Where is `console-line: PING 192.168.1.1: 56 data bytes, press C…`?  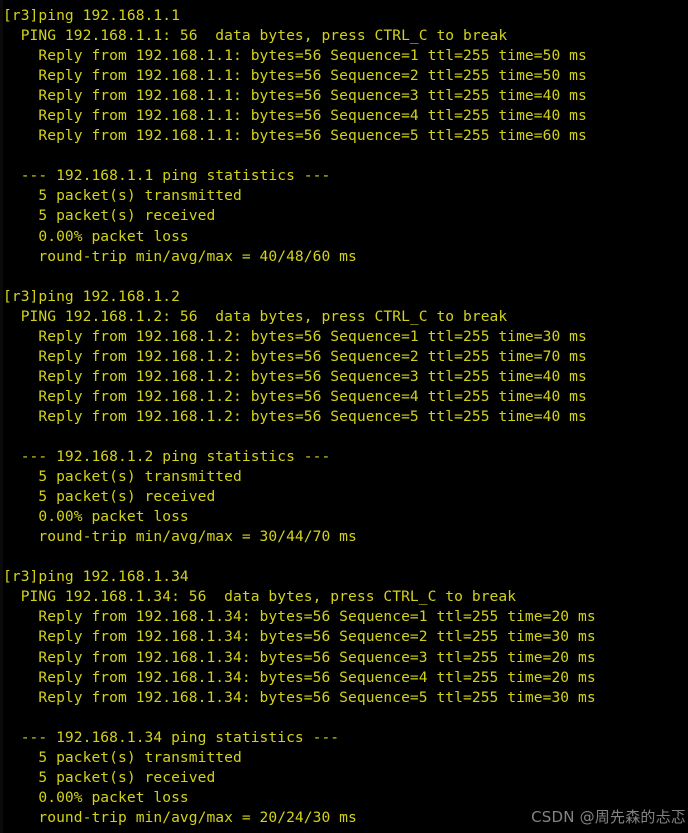 console-line: PING 192.168.1.1: 56 data bytes, press C… is located at coordinates (255, 36).